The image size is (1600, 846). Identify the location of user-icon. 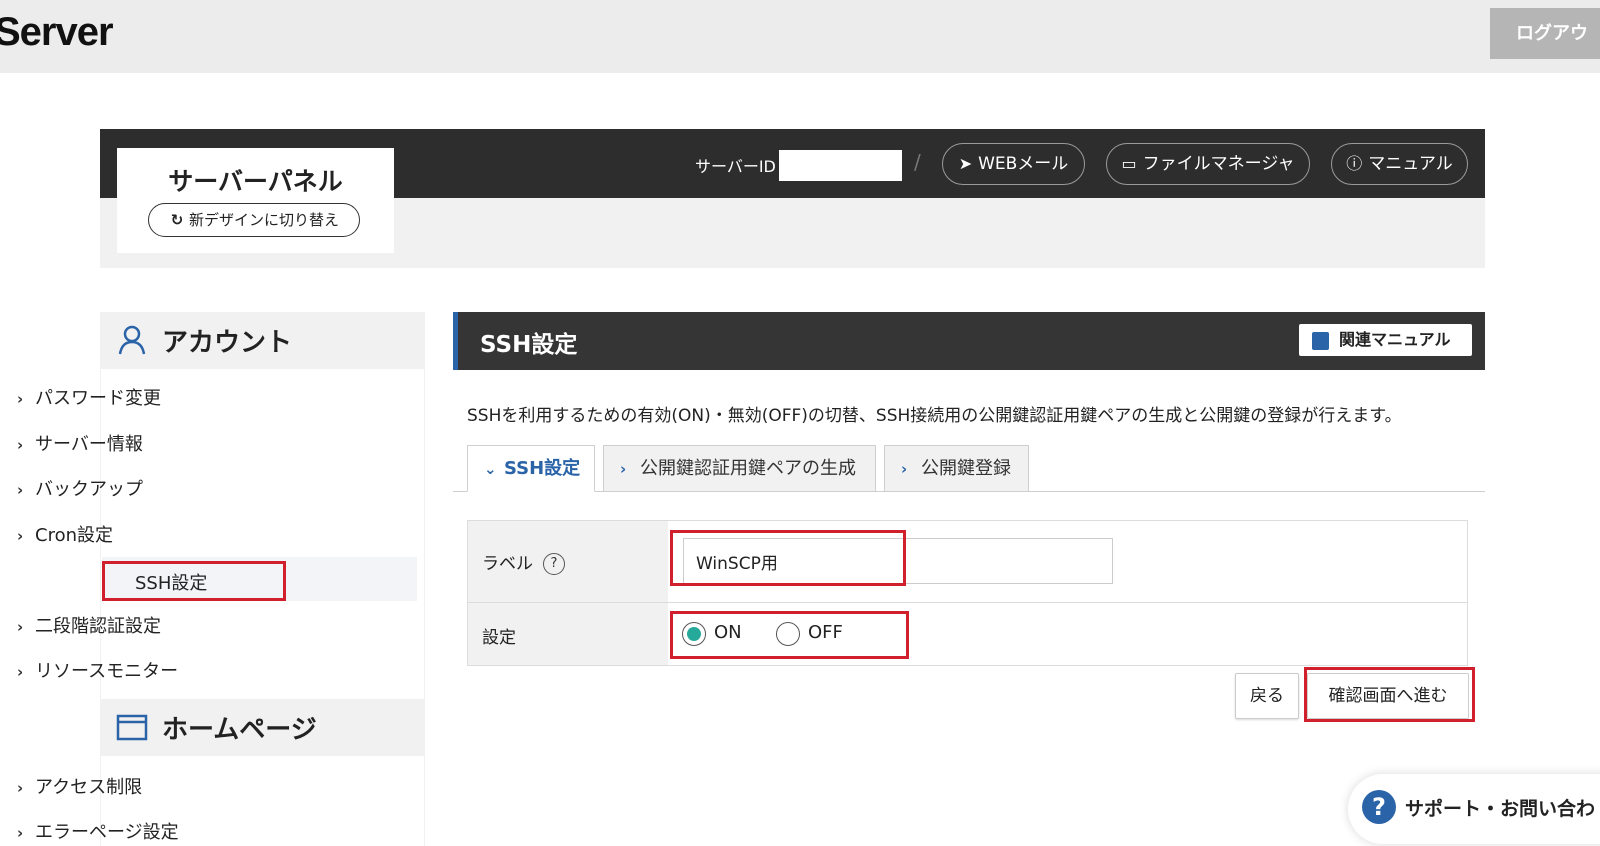
(132, 340).